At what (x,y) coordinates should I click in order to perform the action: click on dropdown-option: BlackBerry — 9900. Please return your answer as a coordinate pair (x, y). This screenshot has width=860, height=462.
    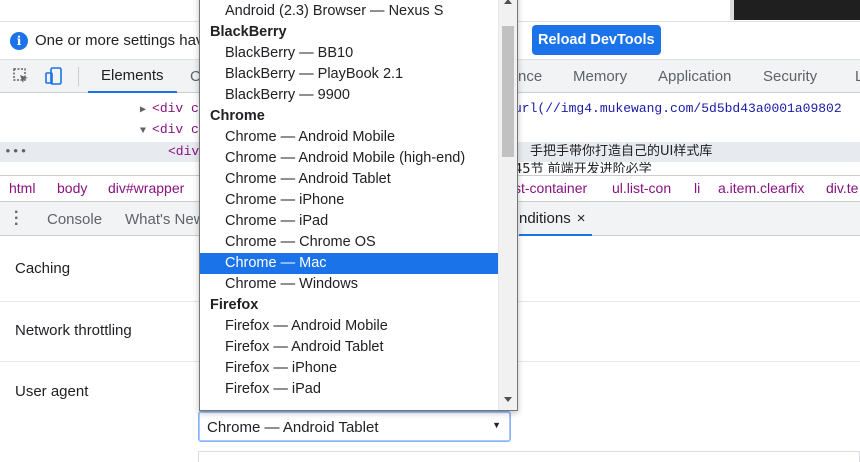
    Looking at the image, I should click on (349, 95).